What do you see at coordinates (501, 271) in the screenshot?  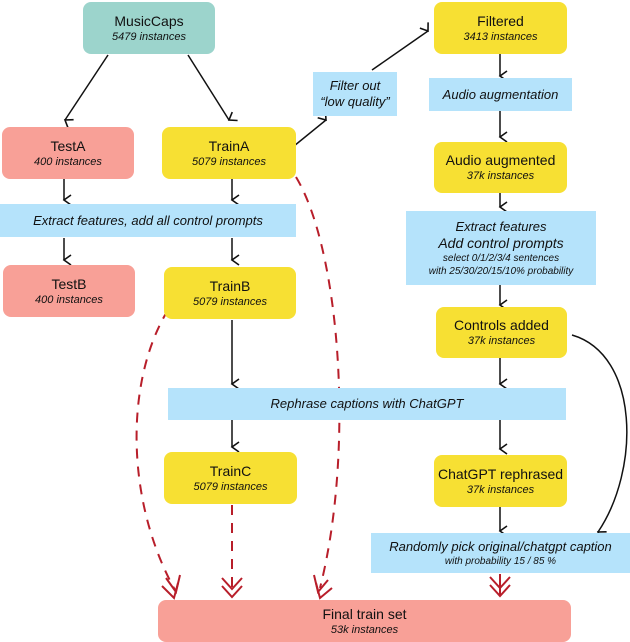 I see `step-label-line4: with 25/30/20/15/10% probability` at bounding box center [501, 271].